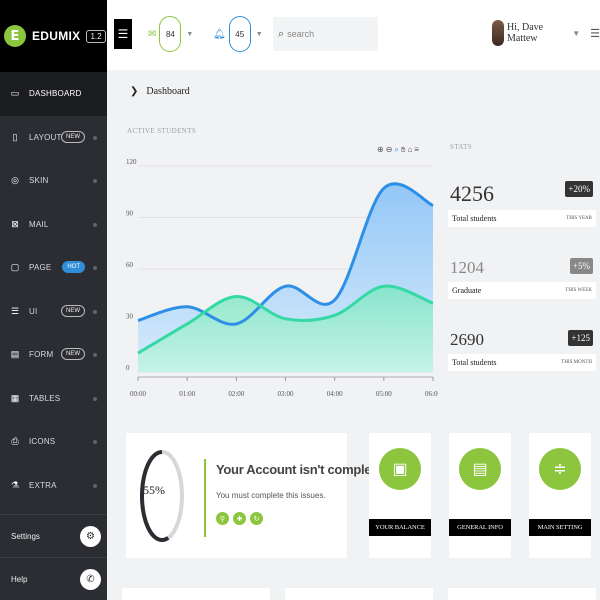  What do you see at coordinates (187, 394) in the screenshot?
I see `x-tick-label: 01:00` at bounding box center [187, 394].